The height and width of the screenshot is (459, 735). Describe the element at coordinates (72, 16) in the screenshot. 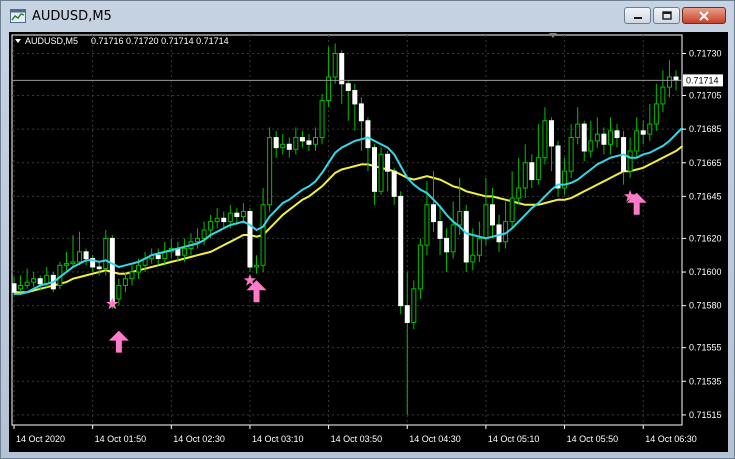

I see `window-title: AUDUSD,M5` at that location.